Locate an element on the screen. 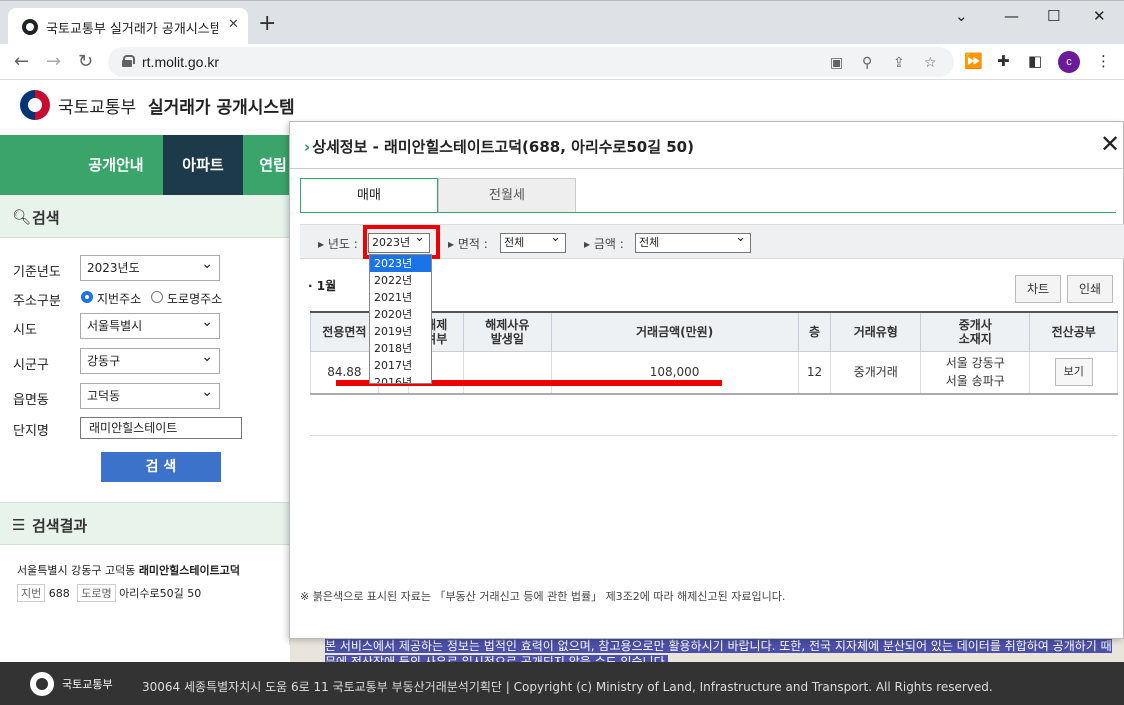  jibun-value: 688 is located at coordinates (59, 593).